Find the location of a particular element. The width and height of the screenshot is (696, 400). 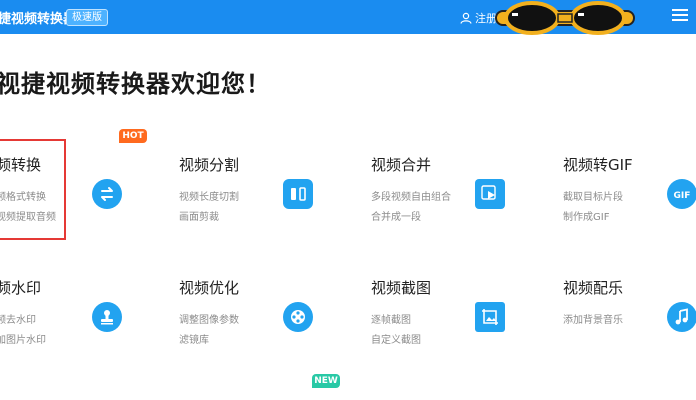

card-subtitle: 视频提取音频 is located at coordinates (28, 217).